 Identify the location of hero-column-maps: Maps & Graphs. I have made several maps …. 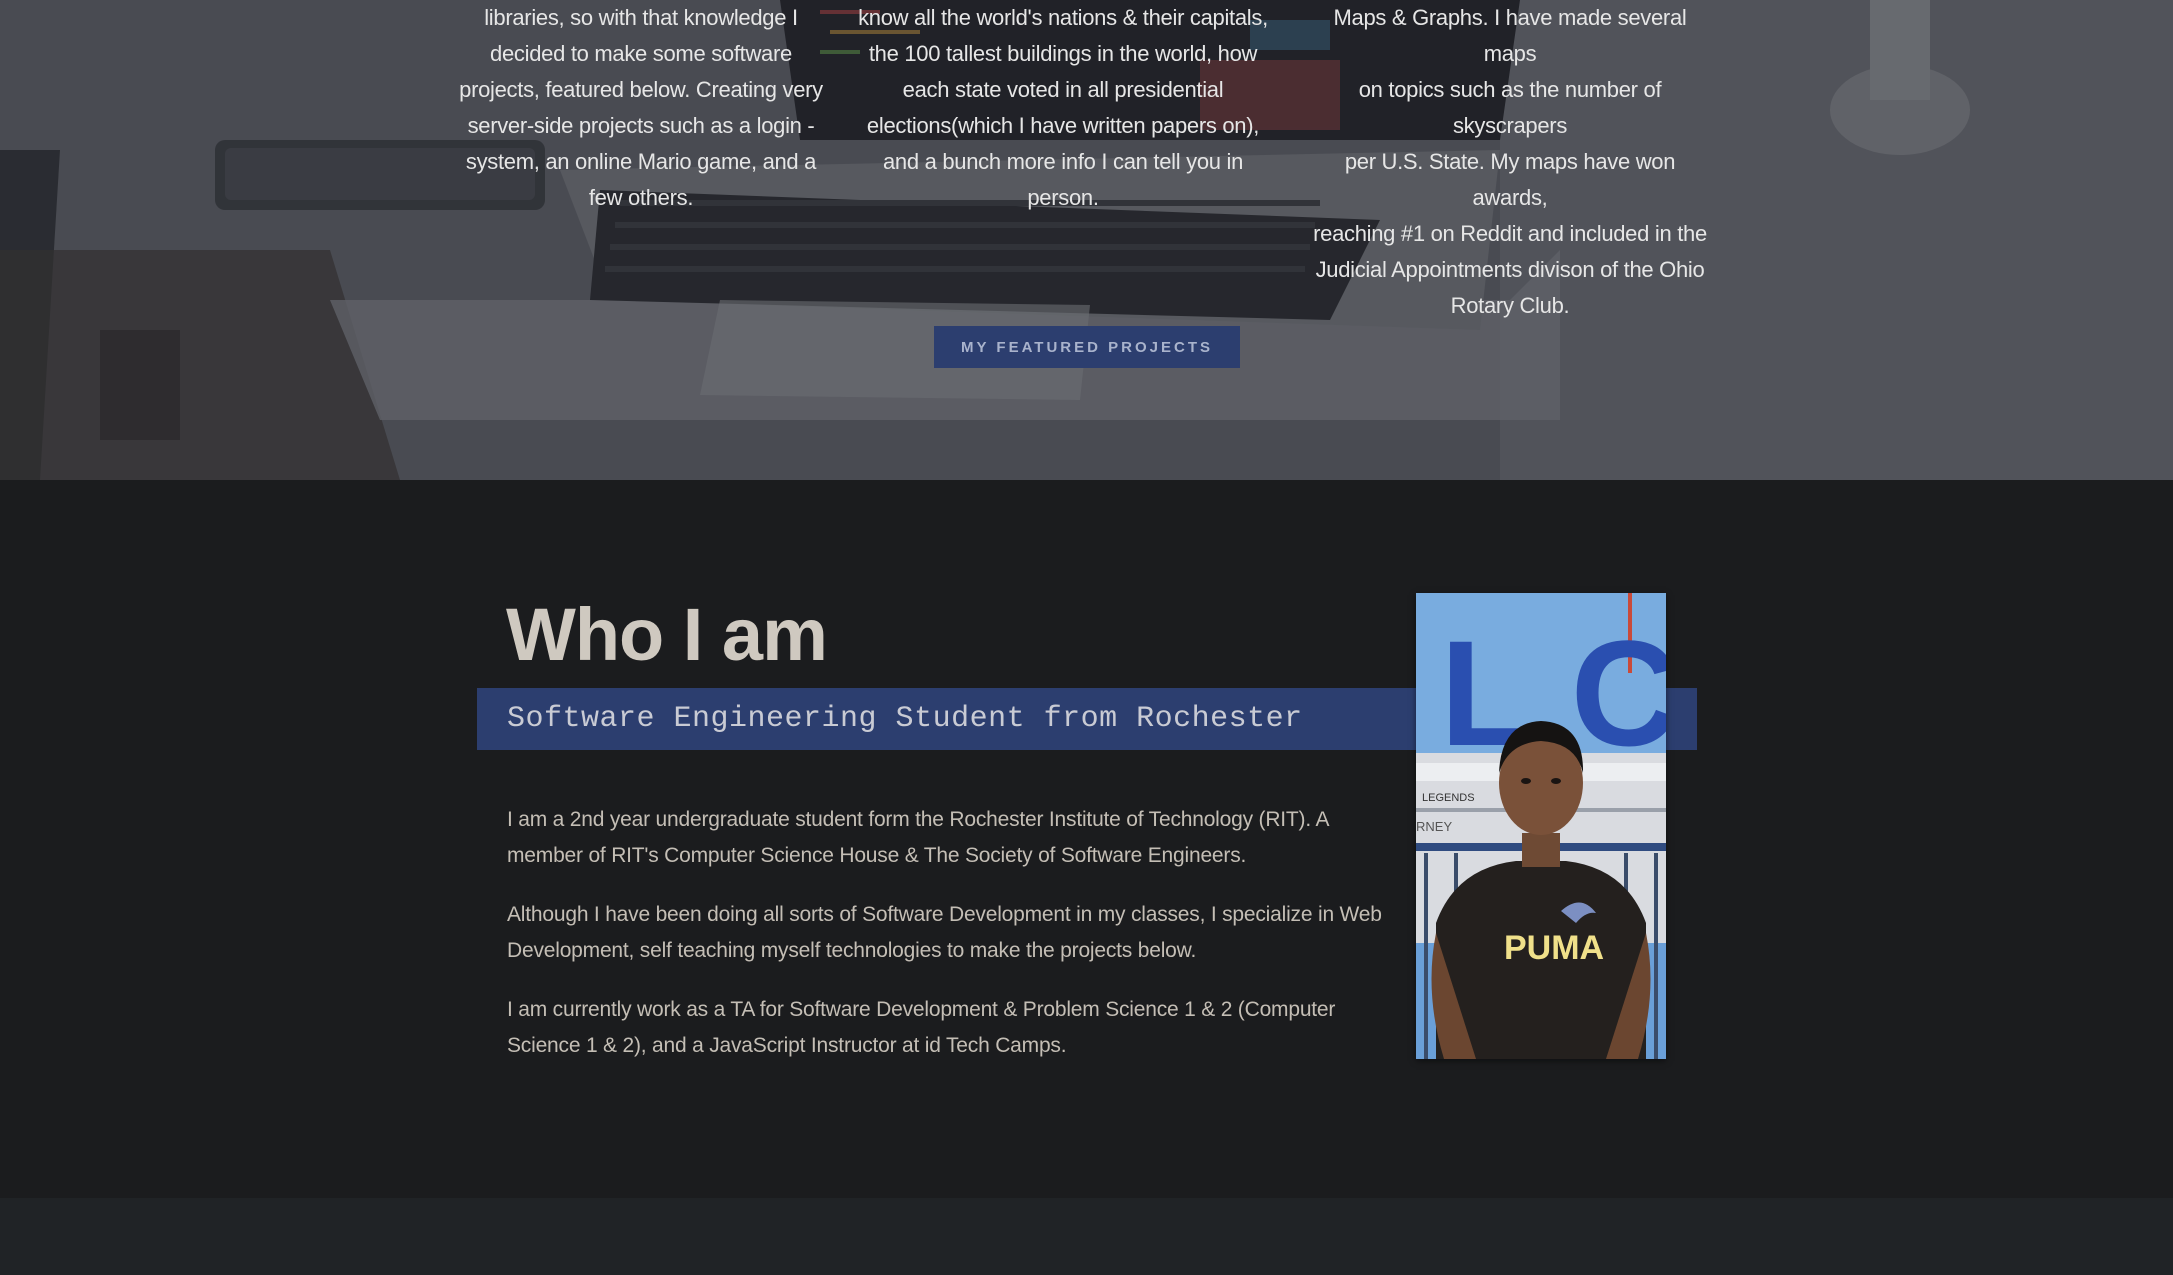
(1510, 162).